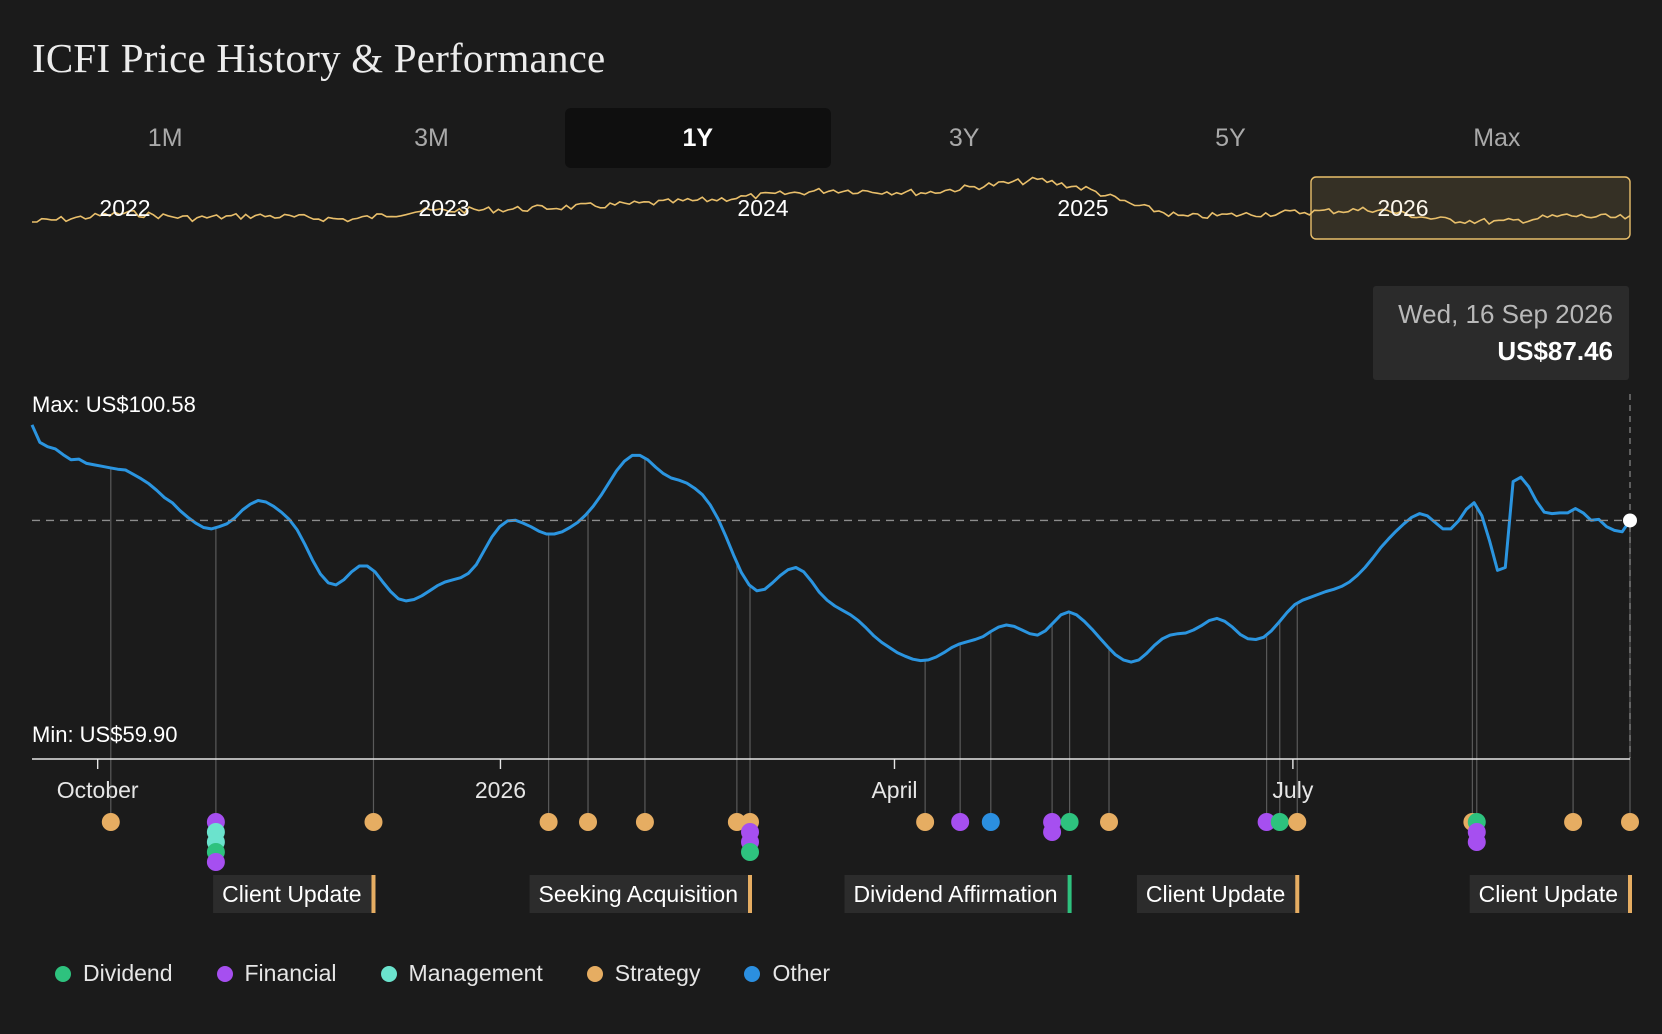  I want to click on tooltip-date: Wed, 16 Sep 2026, so click(1505, 314).